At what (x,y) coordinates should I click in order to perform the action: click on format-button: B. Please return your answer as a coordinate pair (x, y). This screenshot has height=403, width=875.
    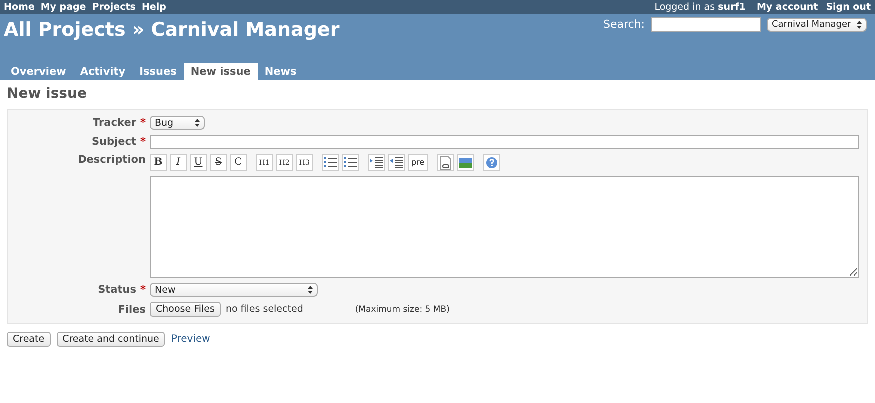
    Looking at the image, I should click on (158, 162).